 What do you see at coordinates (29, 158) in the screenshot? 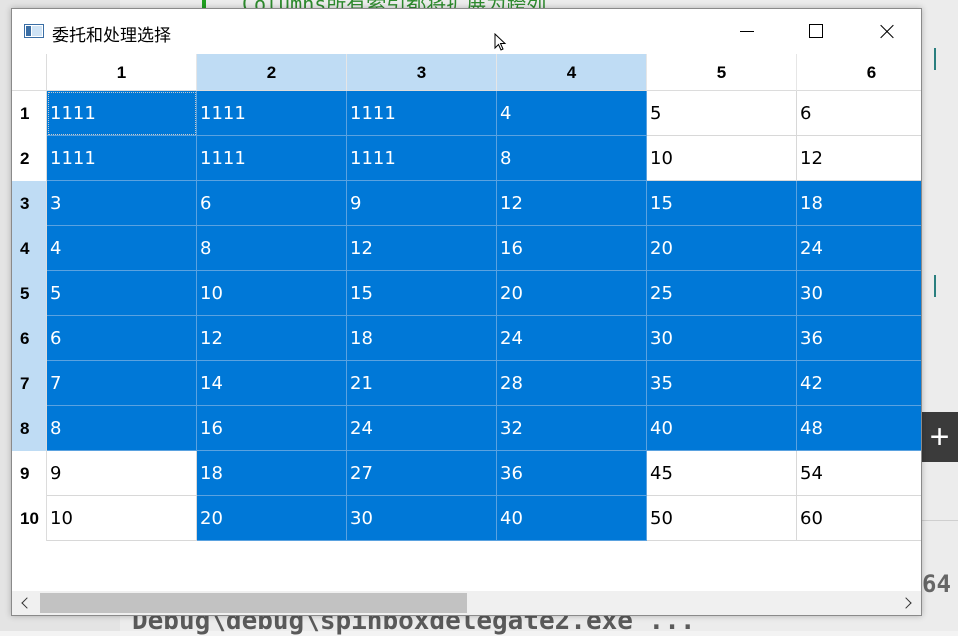
I see `row-header: 2` at bounding box center [29, 158].